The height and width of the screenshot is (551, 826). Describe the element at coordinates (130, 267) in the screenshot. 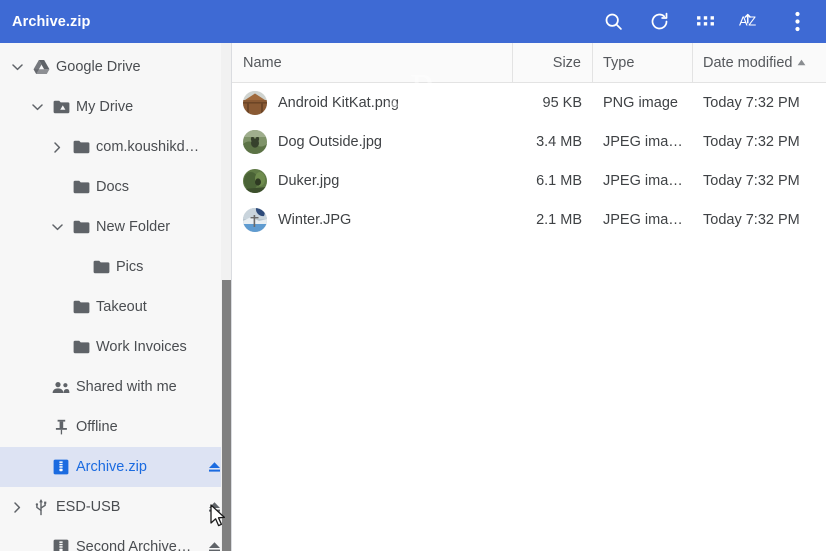

I see `sidebar-item-label: Pics` at that location.